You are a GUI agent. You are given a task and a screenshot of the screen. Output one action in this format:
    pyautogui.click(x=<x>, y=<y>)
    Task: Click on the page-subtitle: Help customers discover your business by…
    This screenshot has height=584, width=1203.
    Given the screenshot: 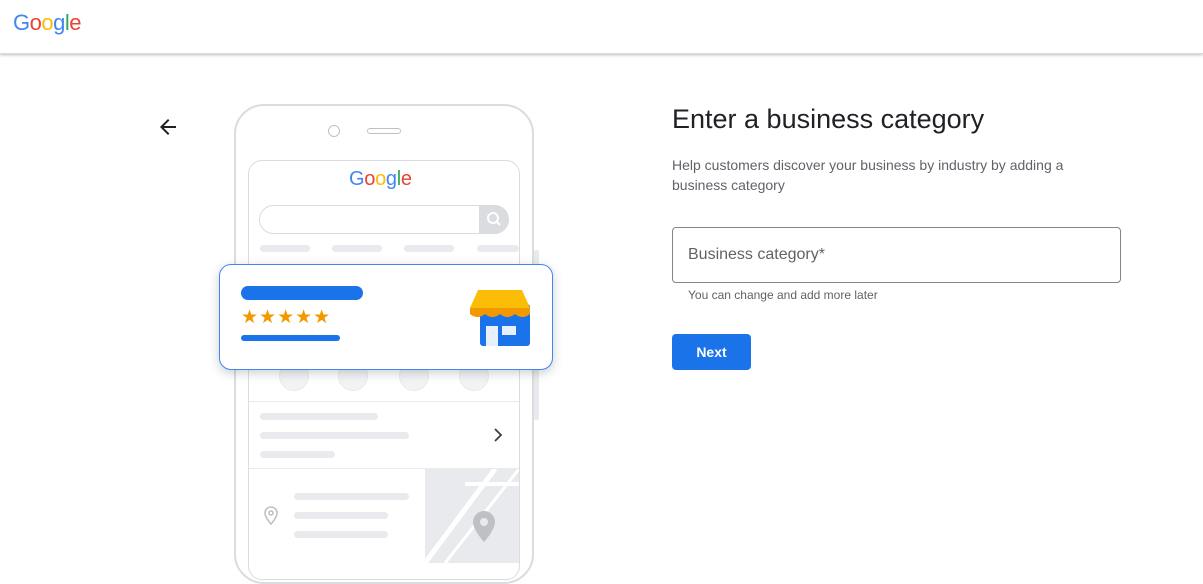 What is the action you would take?
    pyautogui.click(x=868, y=175)
    